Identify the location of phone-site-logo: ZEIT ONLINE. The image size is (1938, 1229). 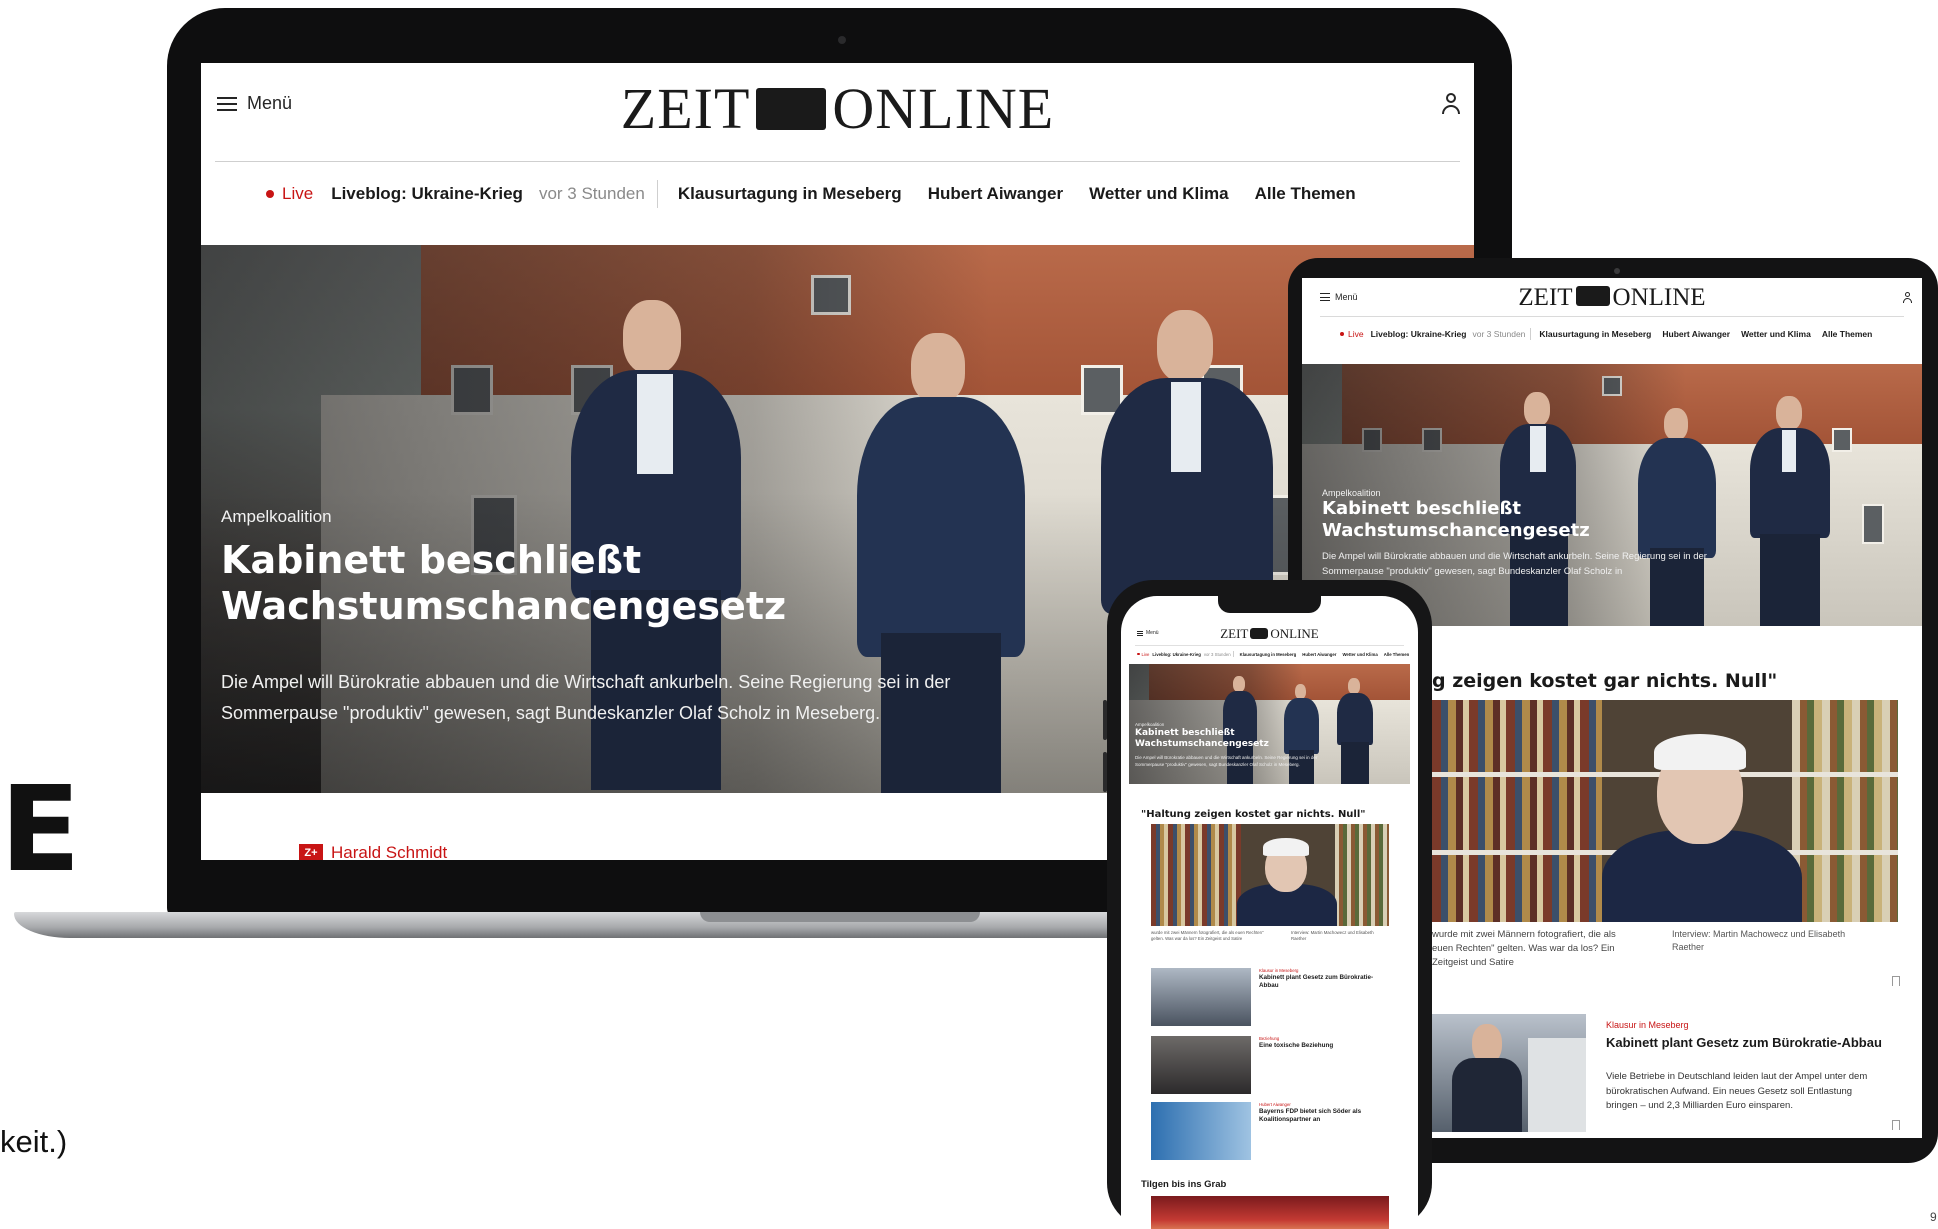
(1269, 634).